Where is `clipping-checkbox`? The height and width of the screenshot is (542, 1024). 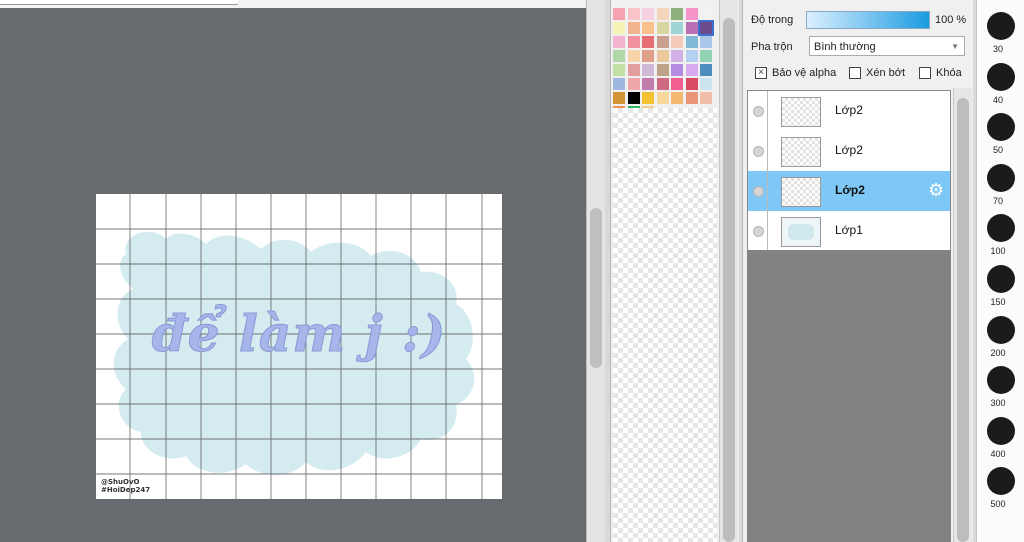 clipping-checkbox is located at coordinates (855, 73).